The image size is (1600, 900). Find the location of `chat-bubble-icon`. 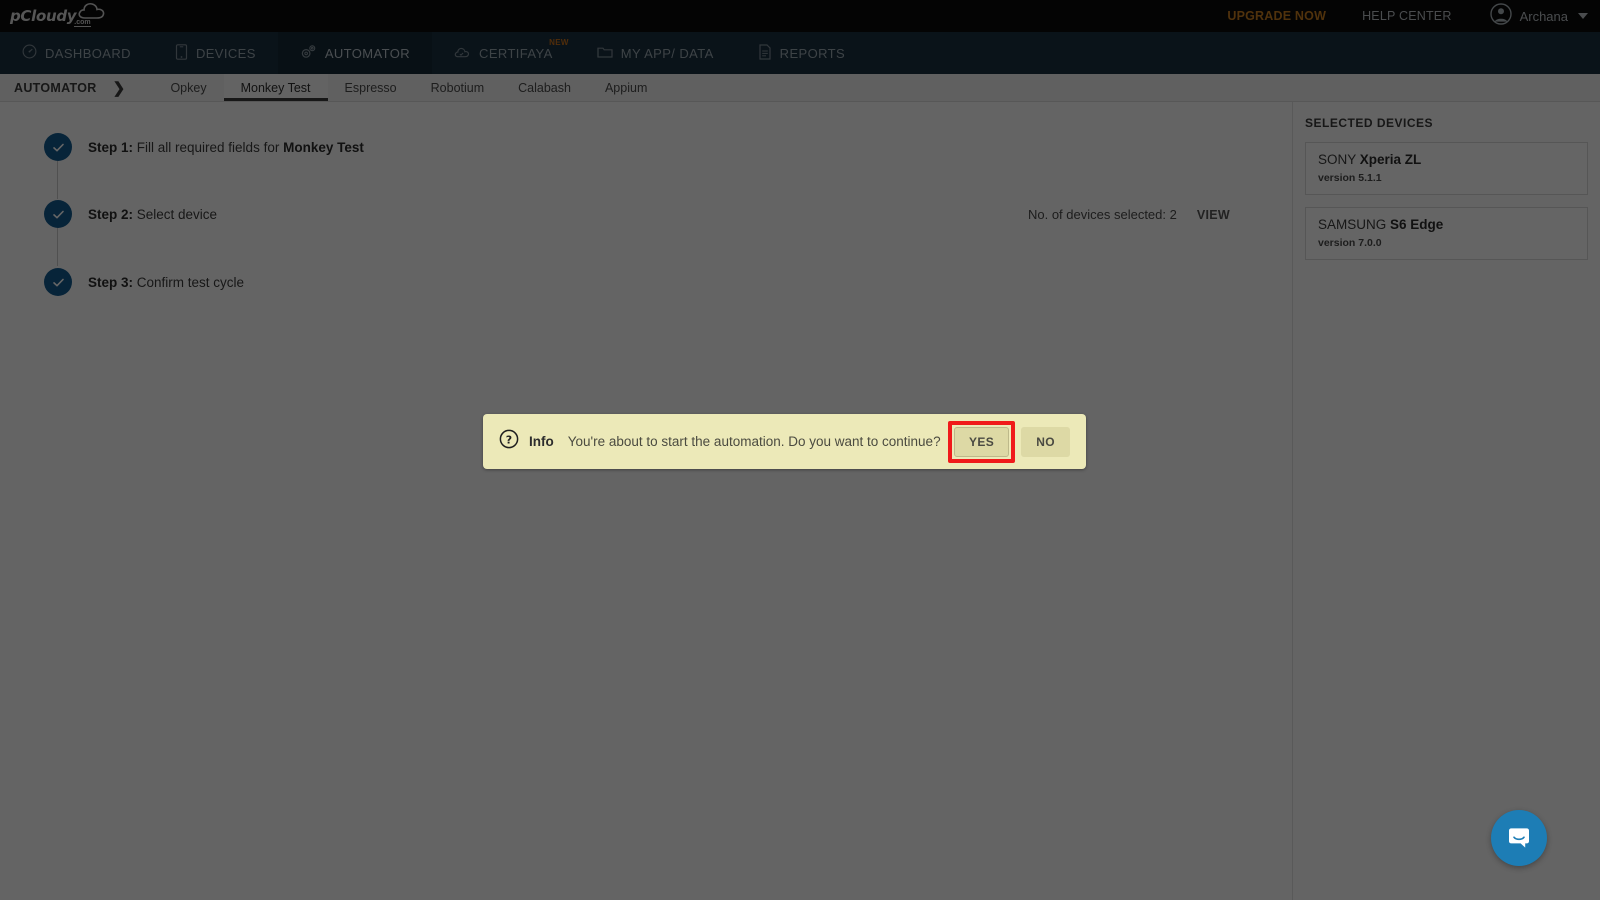

chat-bubble-icon is located at coordinates (1519, 838).